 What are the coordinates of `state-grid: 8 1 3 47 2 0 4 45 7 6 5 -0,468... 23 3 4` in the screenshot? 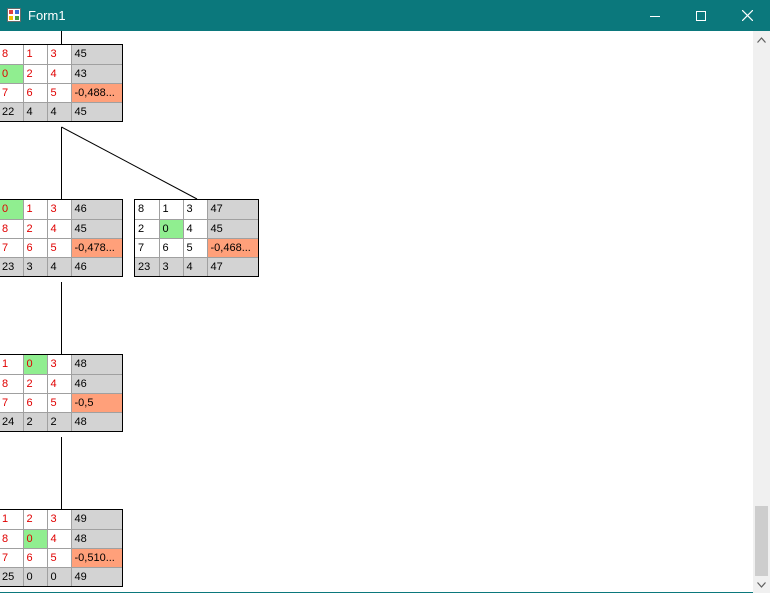 It's located at (196, 238).